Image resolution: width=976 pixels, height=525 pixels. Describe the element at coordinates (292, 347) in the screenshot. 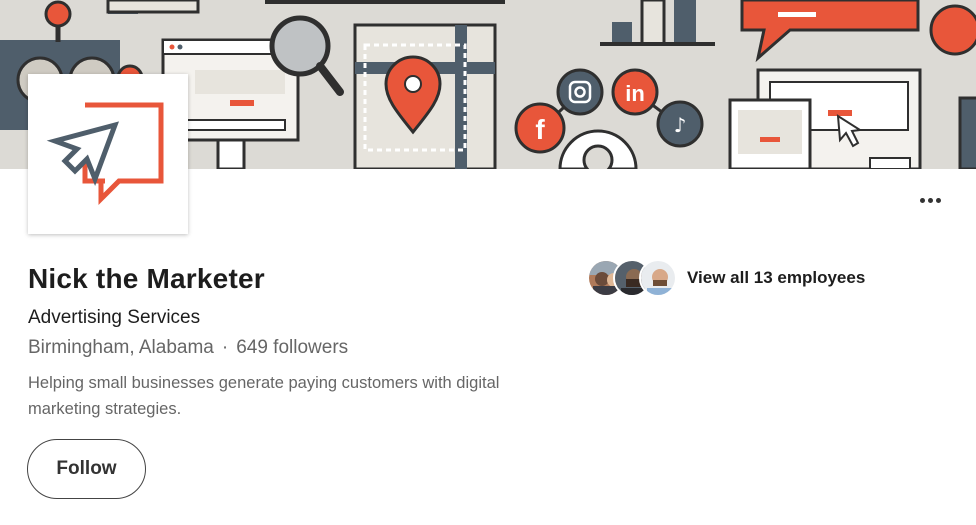

I see `followers-count: 649 followers` at that location.